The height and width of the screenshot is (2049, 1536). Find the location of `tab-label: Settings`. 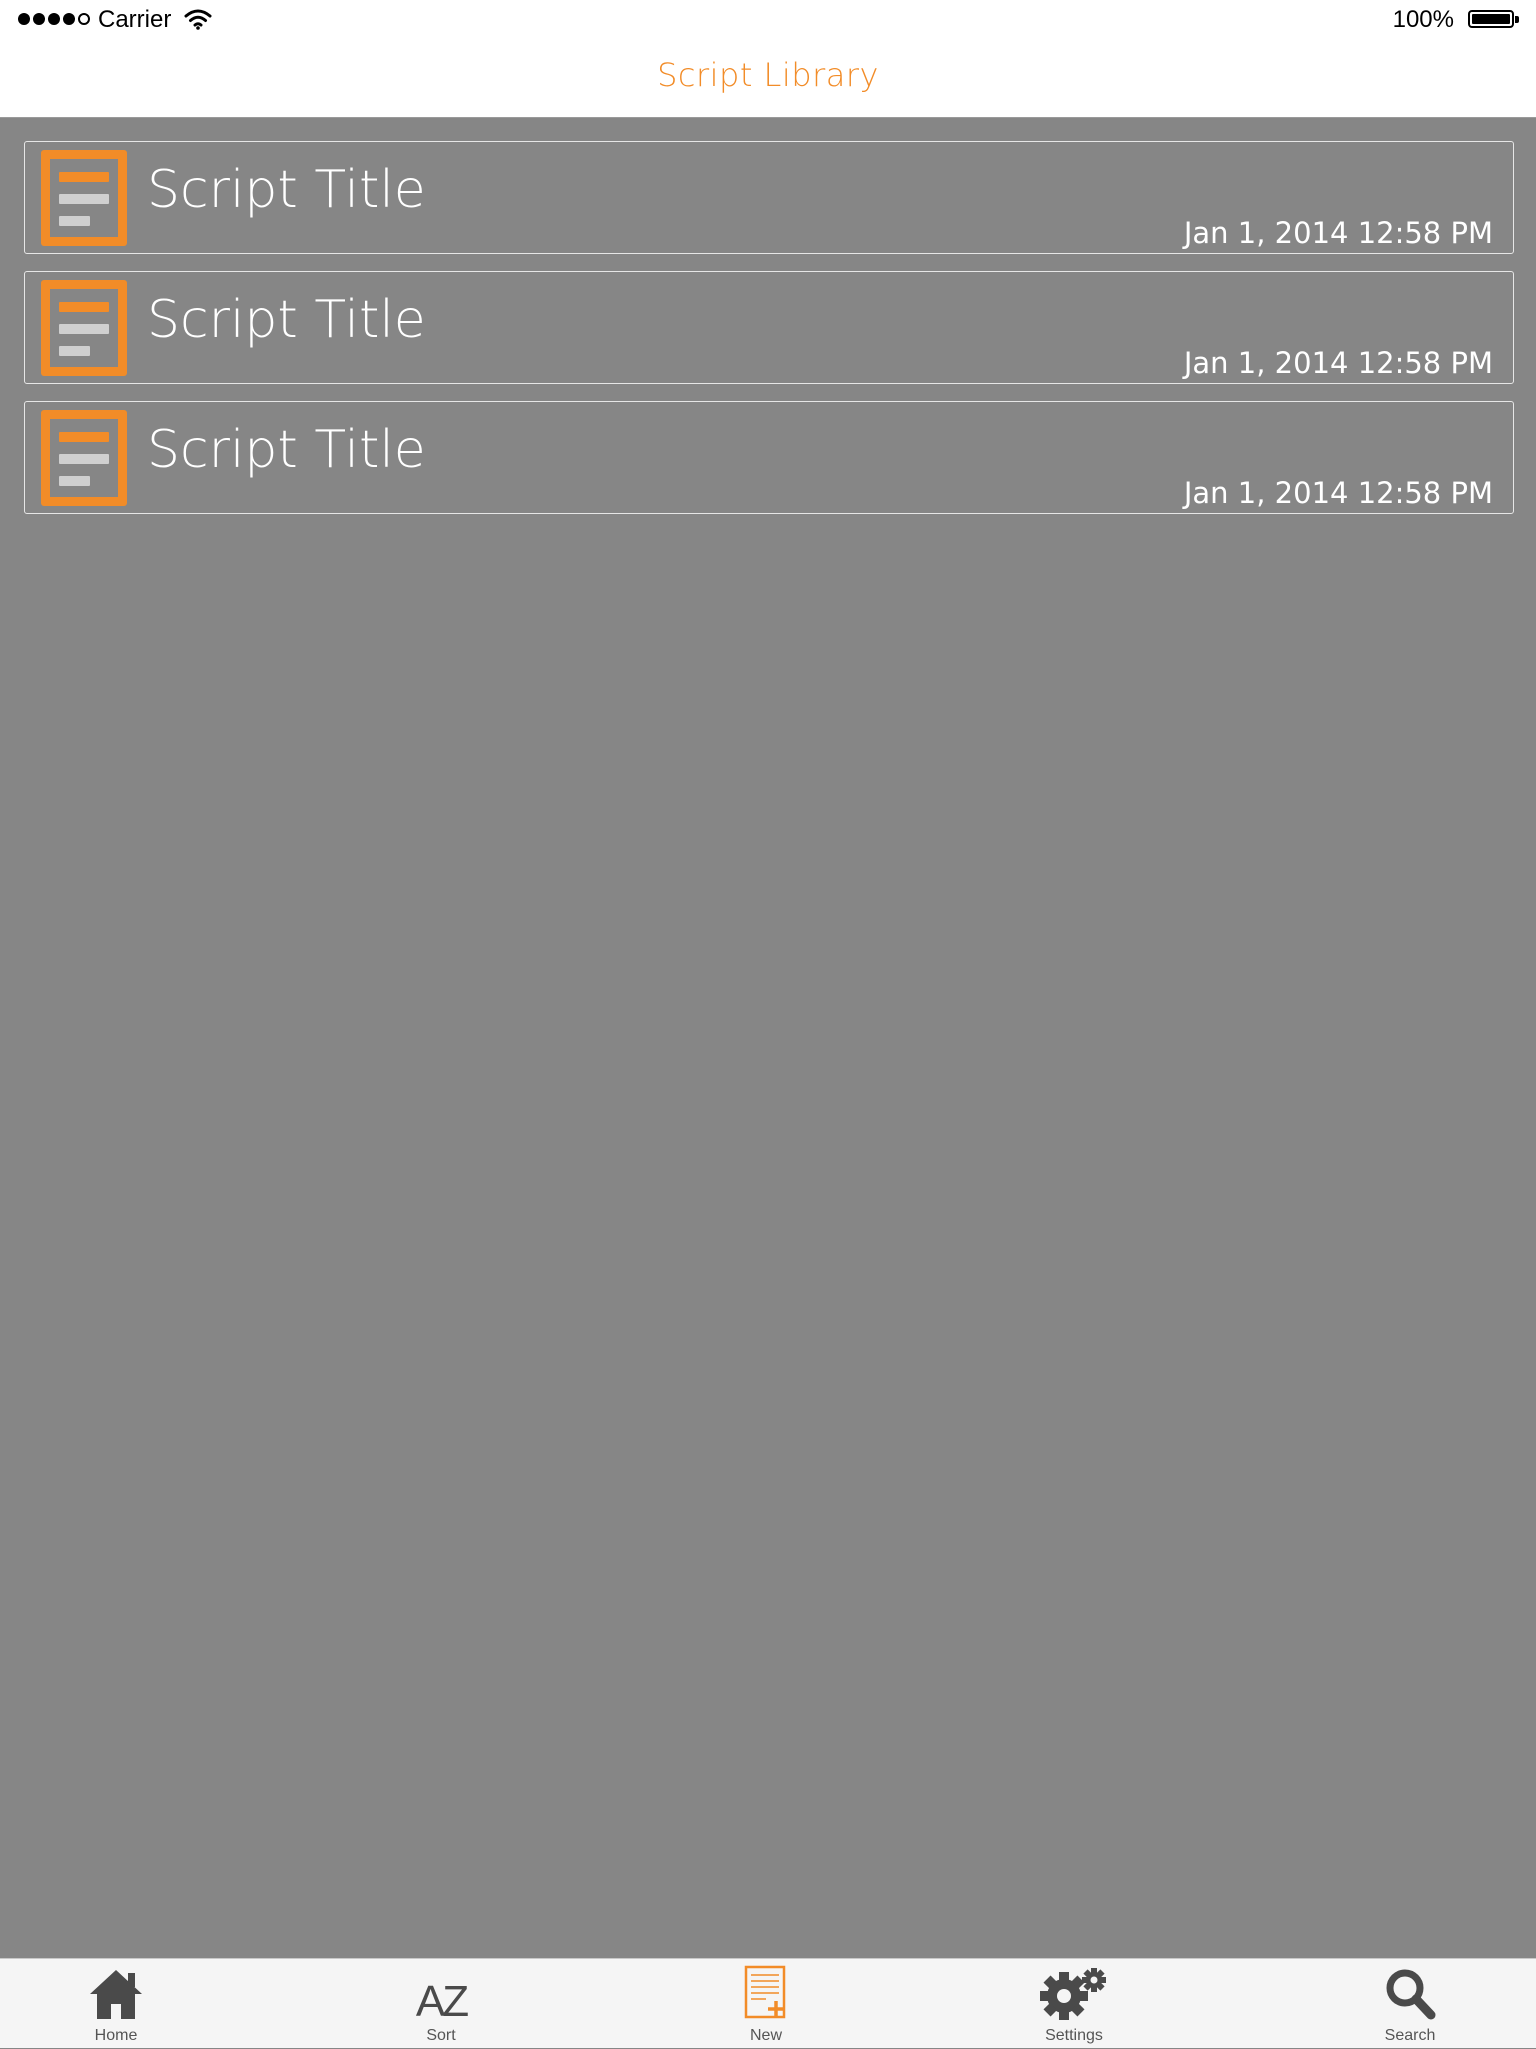

tab-label: Settings is located at coordinates (1074, 2035).